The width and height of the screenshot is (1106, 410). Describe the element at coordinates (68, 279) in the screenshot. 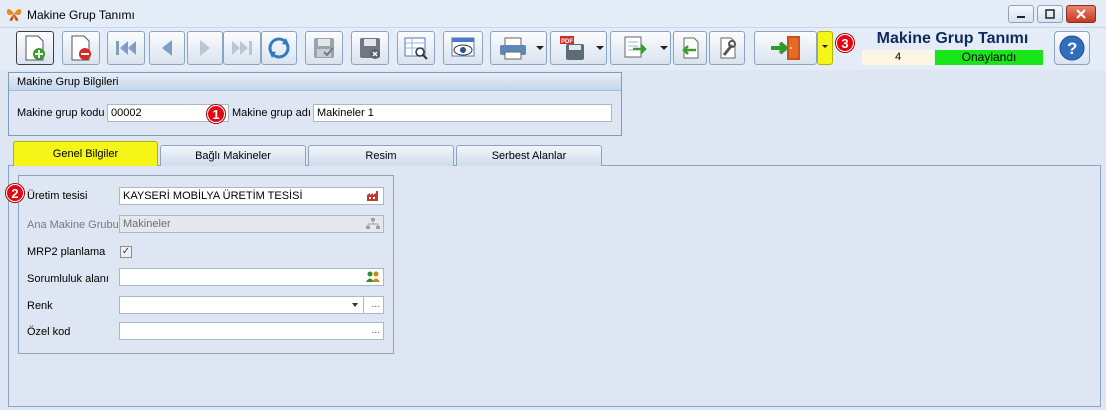

I see `sorumluluk-alani-label: Sorumluluk alanı` at that location.